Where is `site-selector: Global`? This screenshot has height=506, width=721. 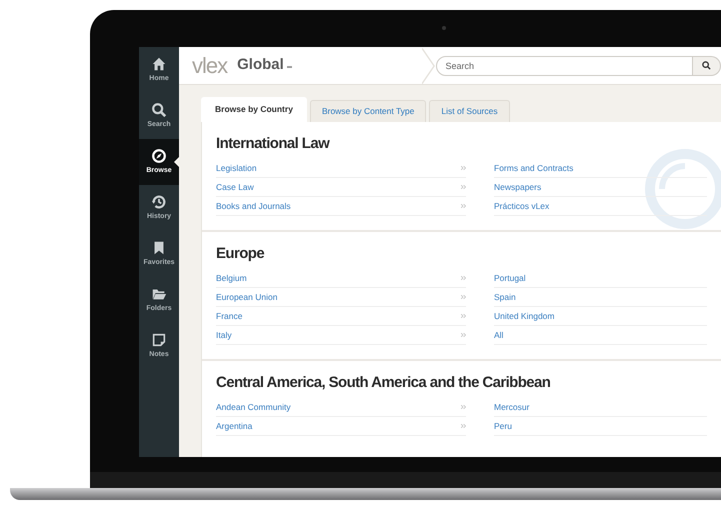 site-selector: Global is located at coordinates (260, 65).